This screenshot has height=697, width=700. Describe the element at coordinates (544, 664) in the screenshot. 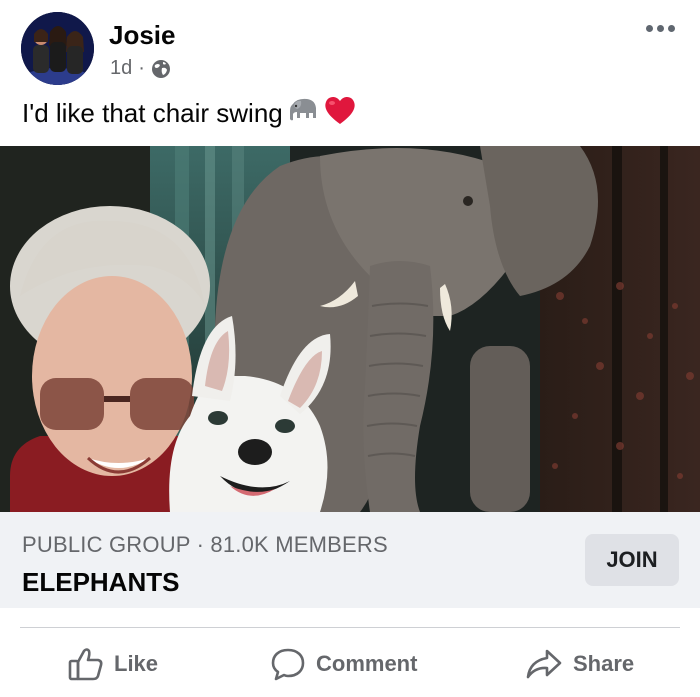

I see `share-arrow-icon` at that location.